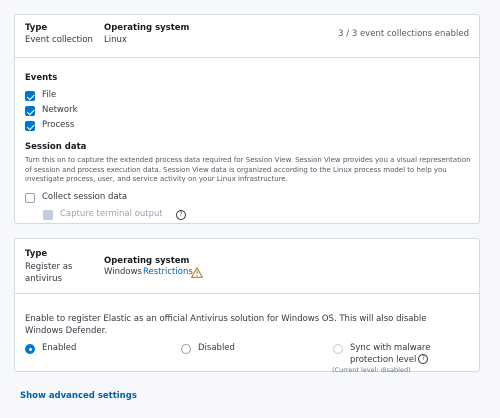 The width and height of the screenshot is (500, 418). I want to click on type-value: Register as antivirus, so click(49, 273).